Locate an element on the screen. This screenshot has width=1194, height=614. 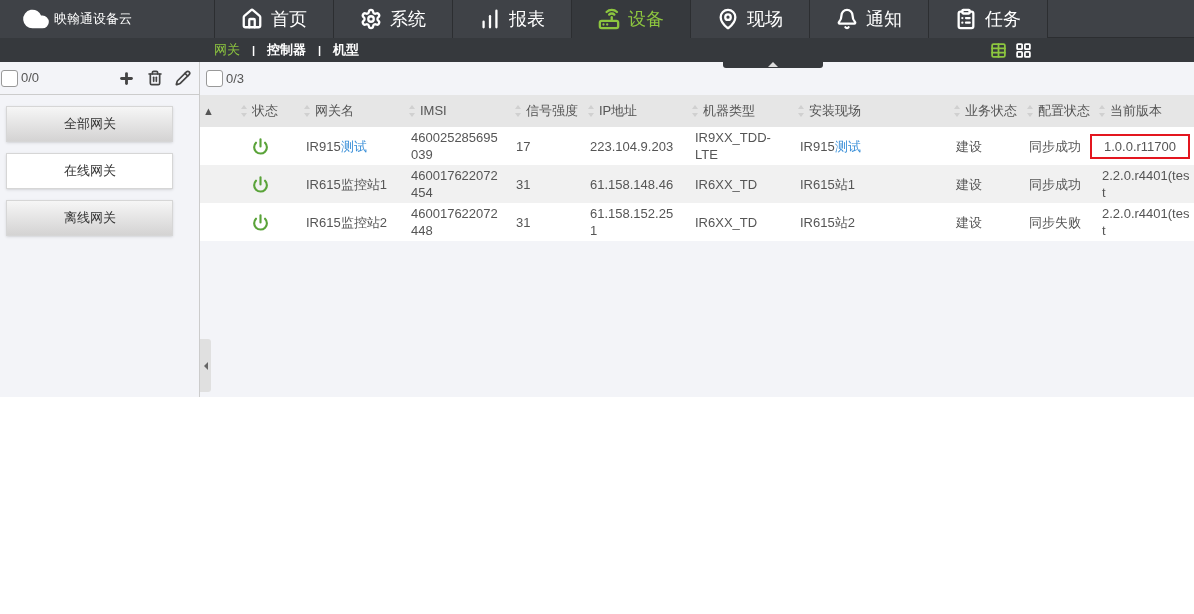
cell-text: 同步失败 is located at coordinates (1055, 222).